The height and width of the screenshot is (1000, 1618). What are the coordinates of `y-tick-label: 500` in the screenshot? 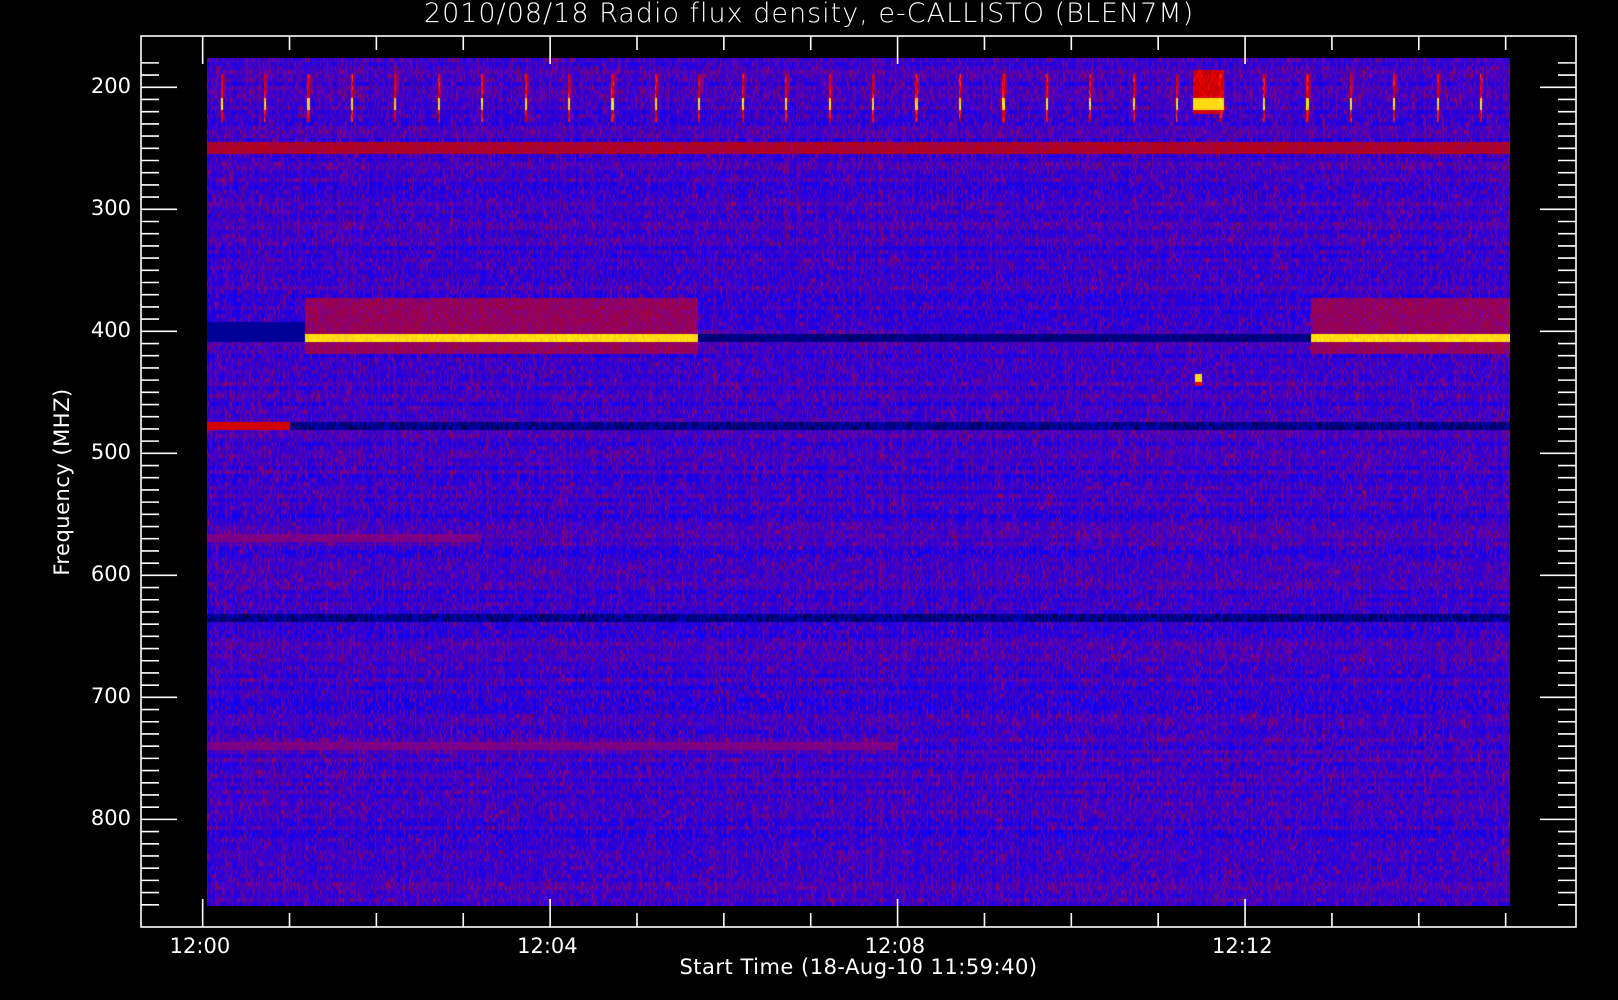 It's located at (110, 452).